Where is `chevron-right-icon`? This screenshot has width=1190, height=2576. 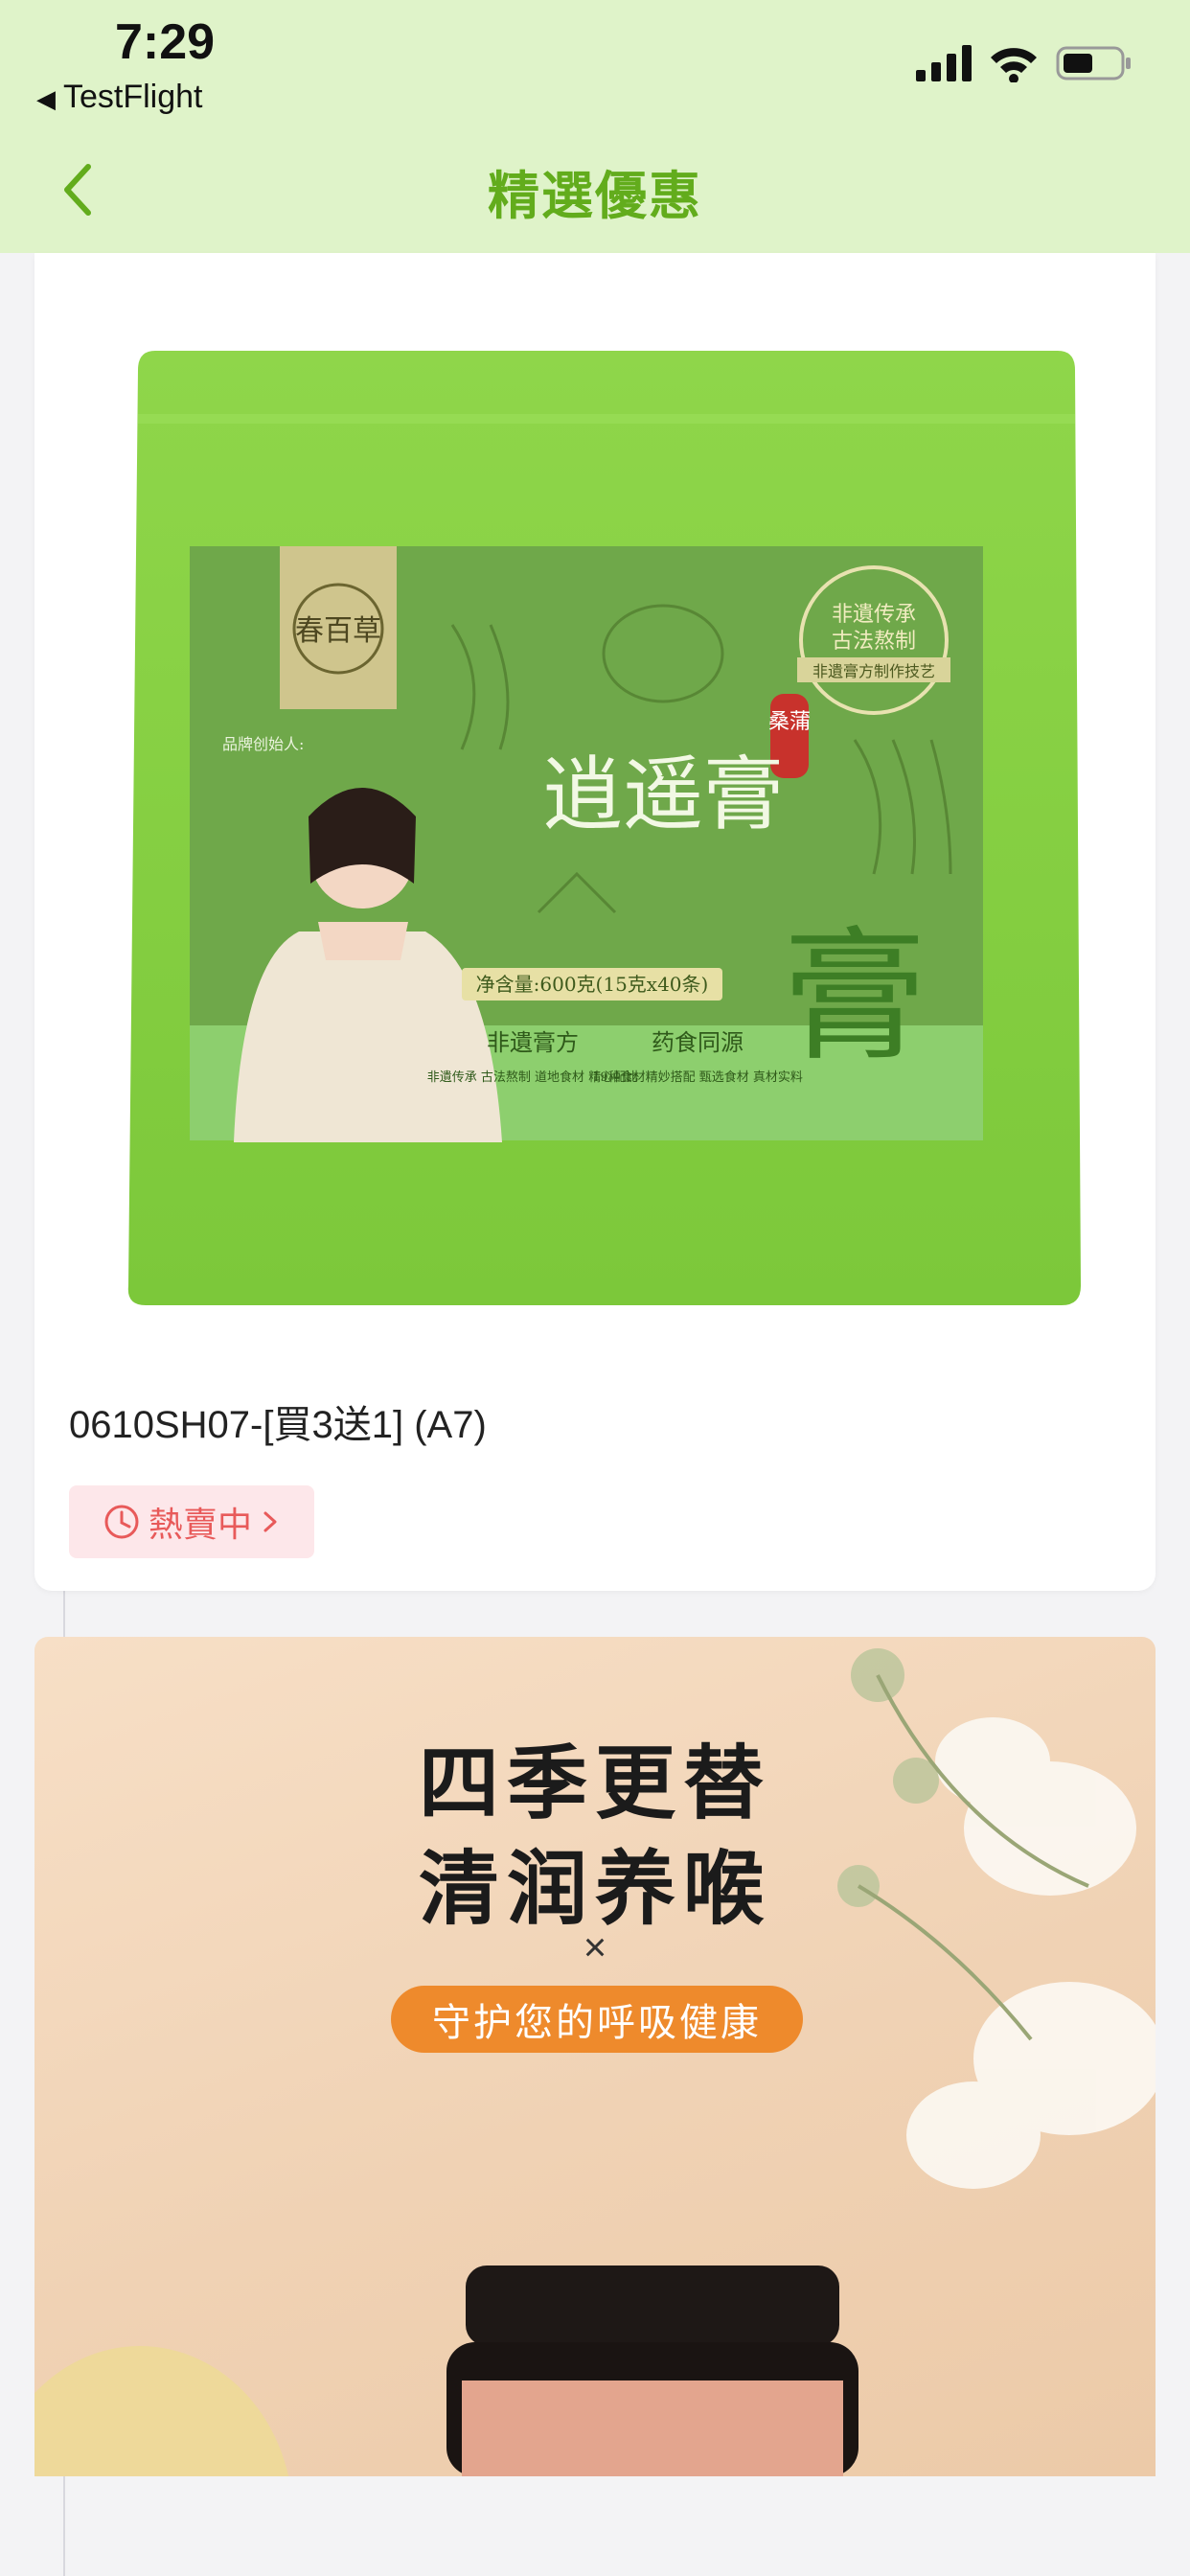 chevron-right-icon is located at coordinates (270, 1521).